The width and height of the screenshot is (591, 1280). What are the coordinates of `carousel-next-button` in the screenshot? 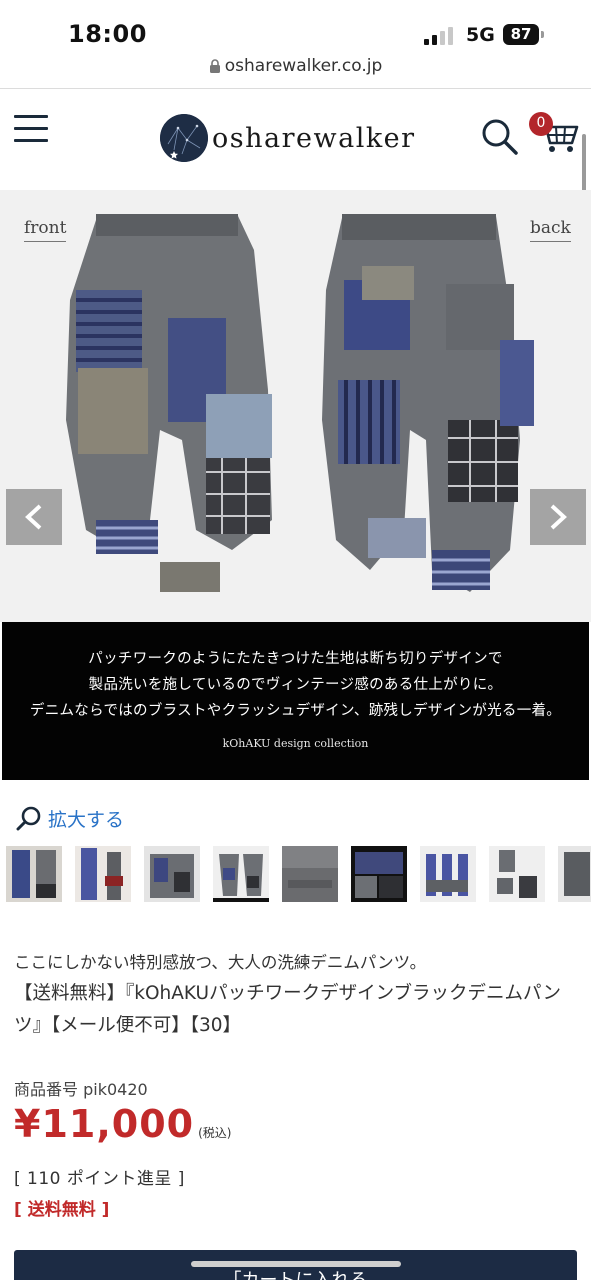 It's located at (558, 517).